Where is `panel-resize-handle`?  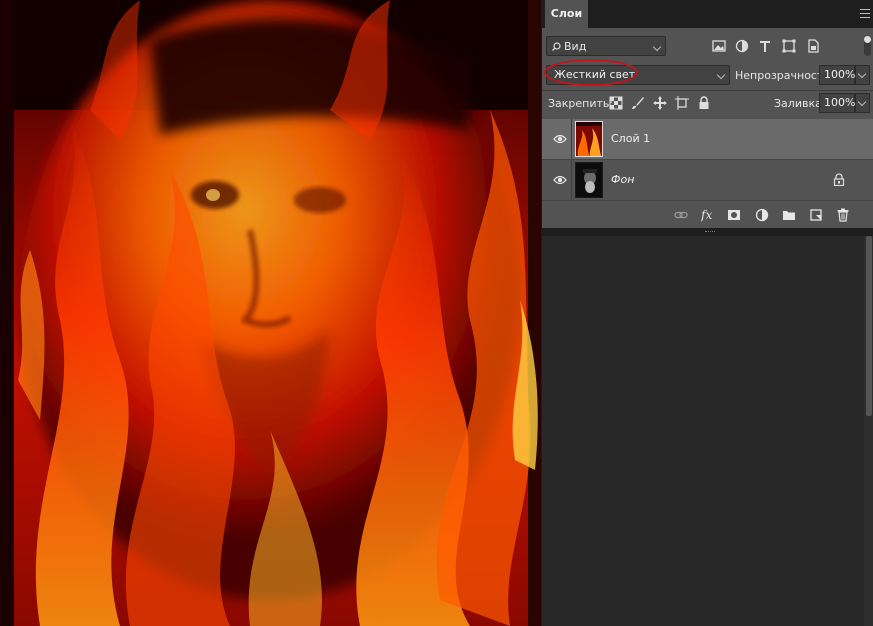 panel-resize-handle is located at coordinates (707, 232).